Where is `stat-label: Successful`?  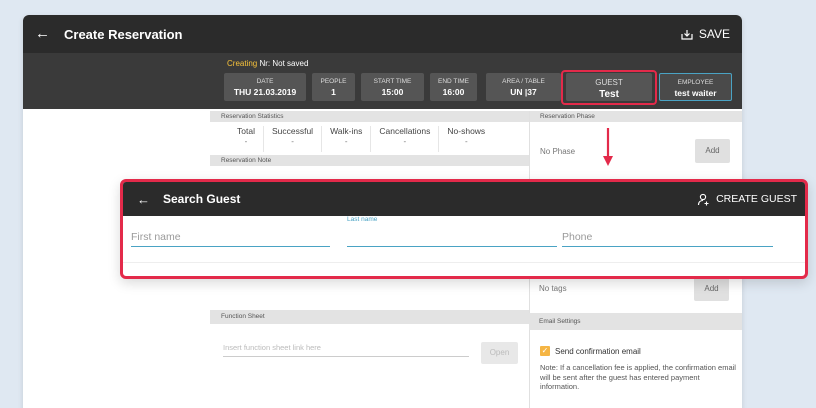
stat-label: Successful is located at coordinates (292, 131).